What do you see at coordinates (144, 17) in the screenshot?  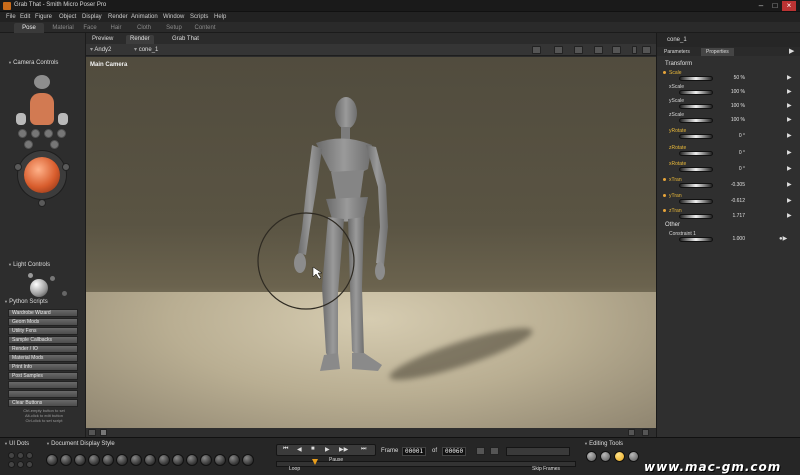 I see `menu-animation: Animation` at bounding box center [144, 17].